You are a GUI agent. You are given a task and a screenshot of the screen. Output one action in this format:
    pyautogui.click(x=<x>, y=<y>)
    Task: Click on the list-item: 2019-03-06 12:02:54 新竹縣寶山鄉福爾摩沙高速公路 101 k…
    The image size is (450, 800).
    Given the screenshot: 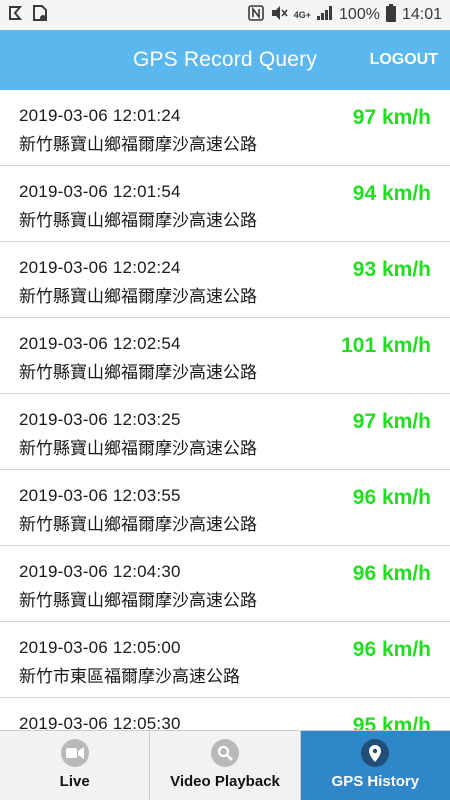 What is the action you would take?
    pyautogui.click(x=225, y=356)
    